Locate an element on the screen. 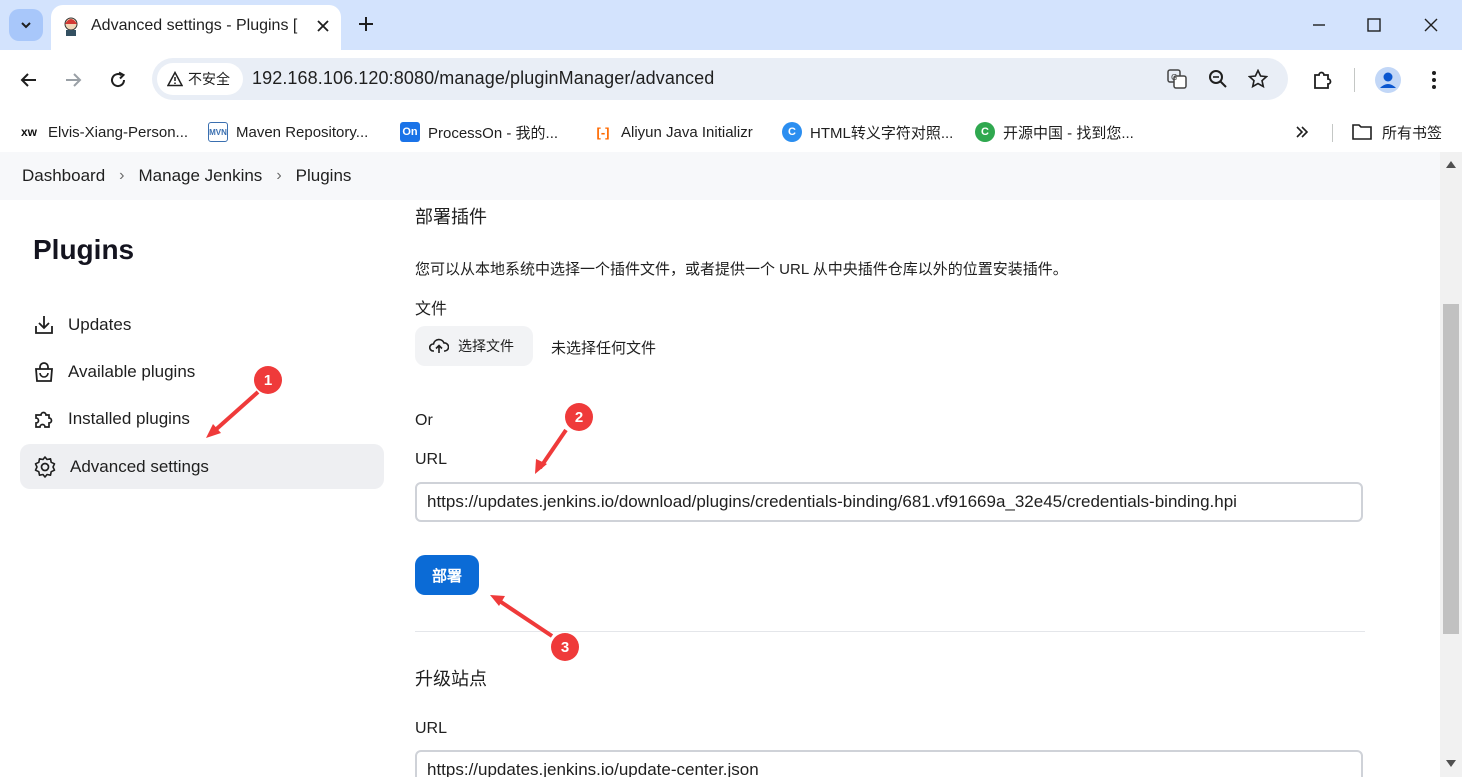 The width and height of the screenshot is (1462, 777). chevron-down-icon is located at coordinates (26, 25).